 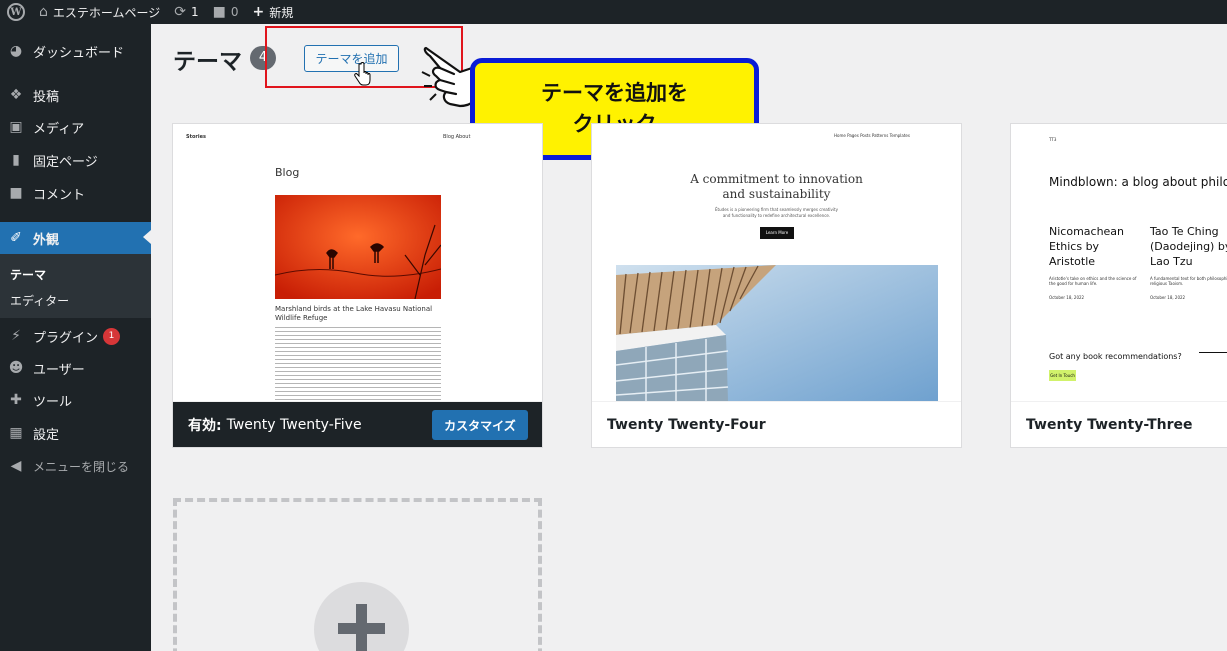 I want to click on menu-label: ユーザー, so click(x=59, y=370).